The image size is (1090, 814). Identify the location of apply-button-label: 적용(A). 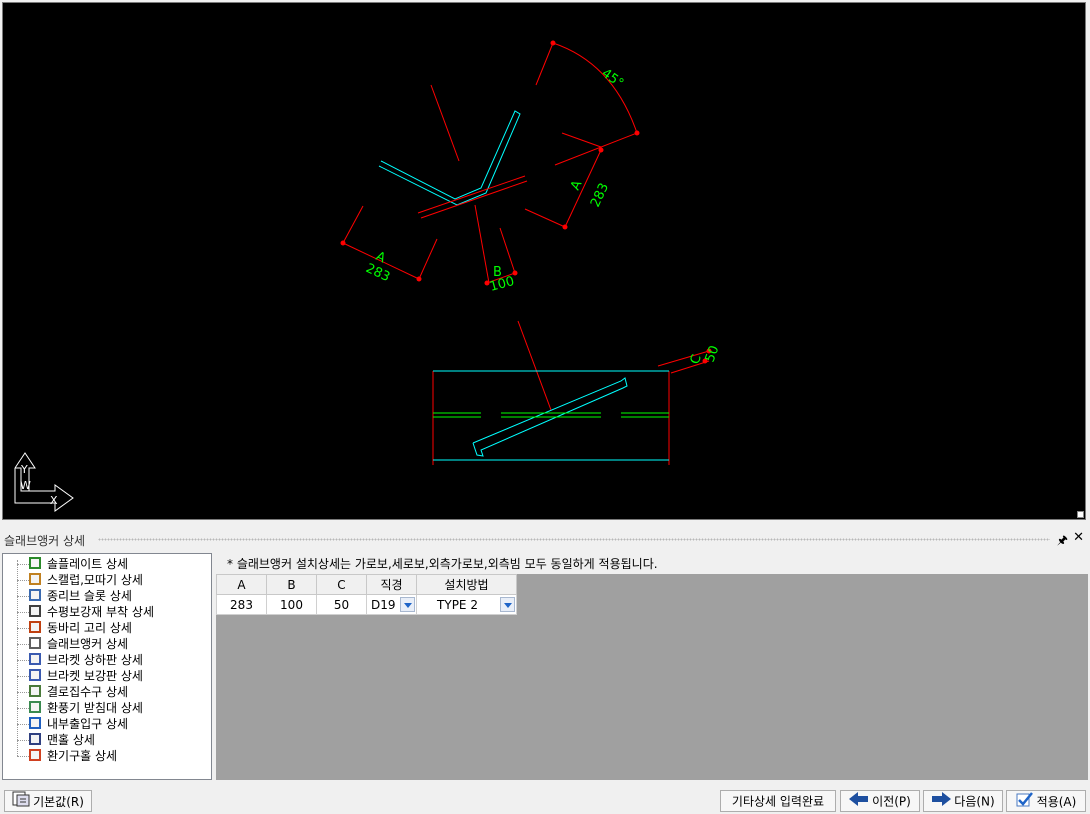
(1056, 802).